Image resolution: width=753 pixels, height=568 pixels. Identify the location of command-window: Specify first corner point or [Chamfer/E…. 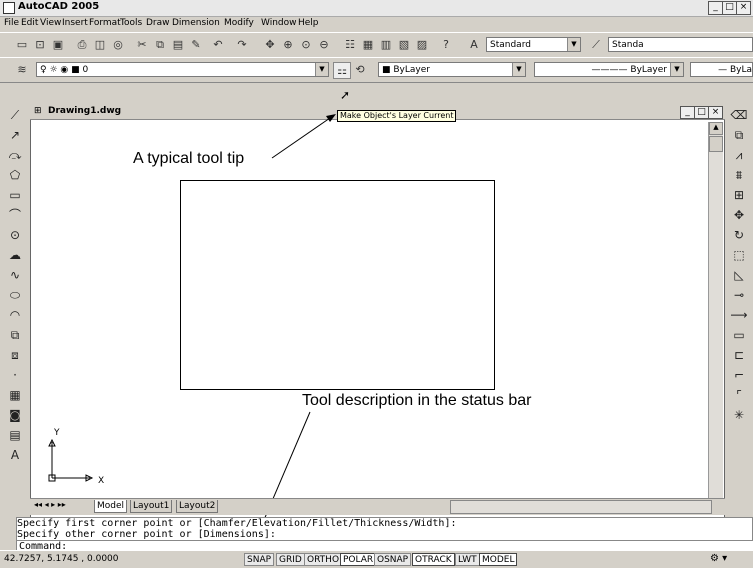
(384, 534).